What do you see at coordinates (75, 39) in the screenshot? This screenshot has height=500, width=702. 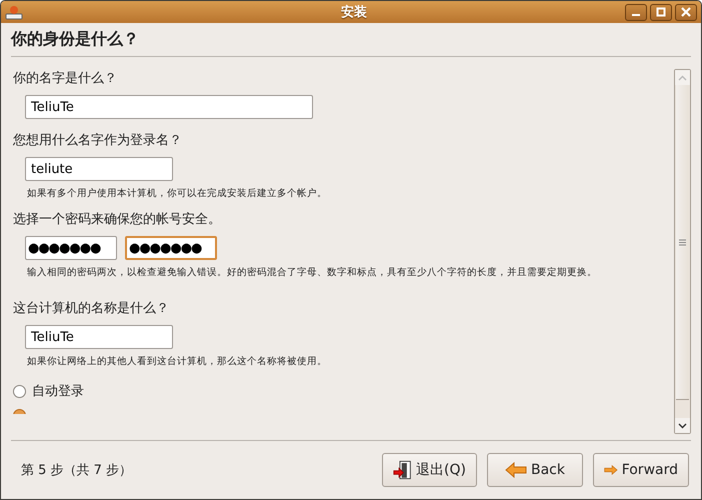 I see `page-heading: 你的身份是什么？` at bounding box center [75, 39].